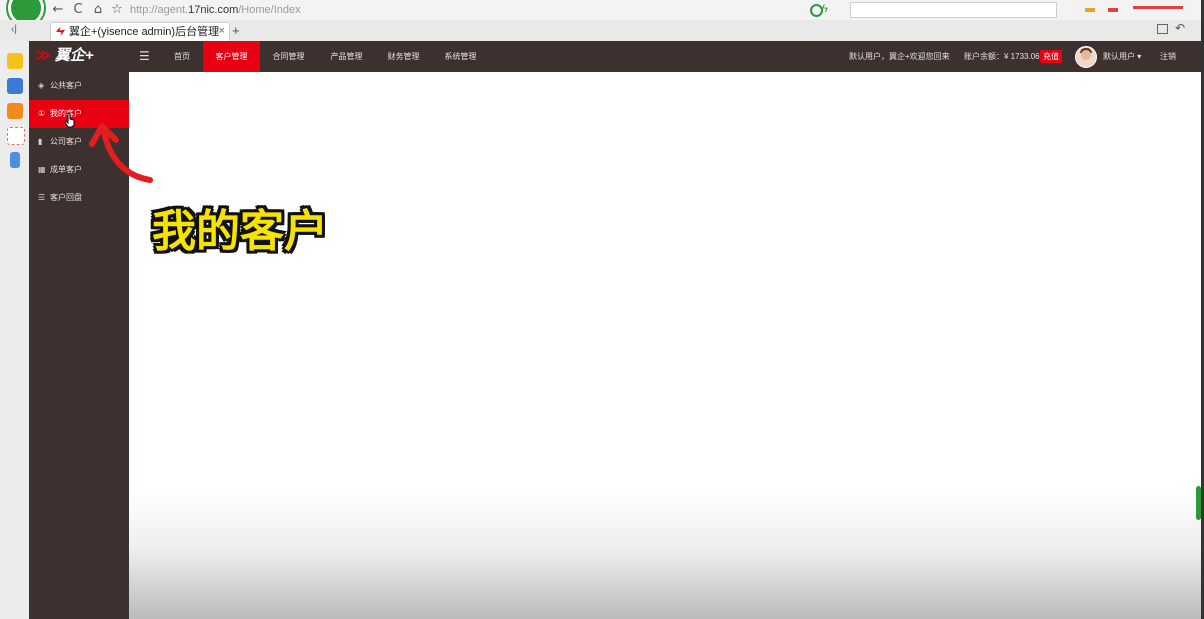 This screenshot has width=1204, height=619. Describe the element at coordinates (14, 30) in the screenshot. I see `sidebar-toggle-icon: ‹|` at that location.